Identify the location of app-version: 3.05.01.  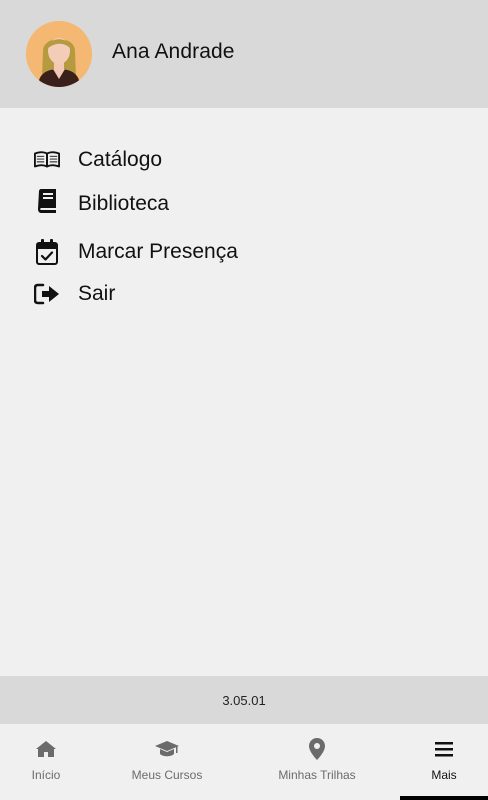
(244, 700).